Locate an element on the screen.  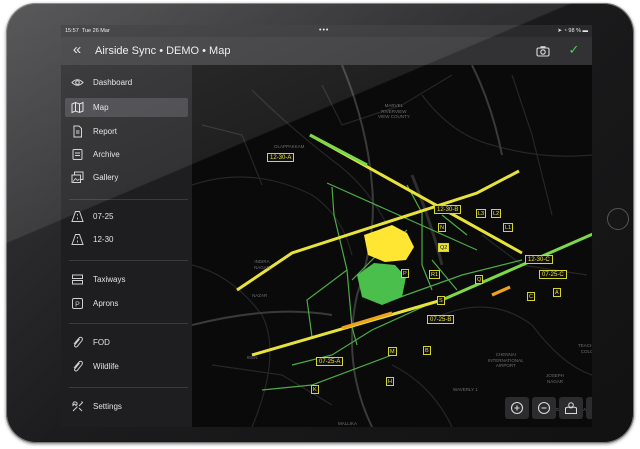
place-label: CHENNAI INTERNATIONAL AIRPORT is located at coordinates (506, 360).